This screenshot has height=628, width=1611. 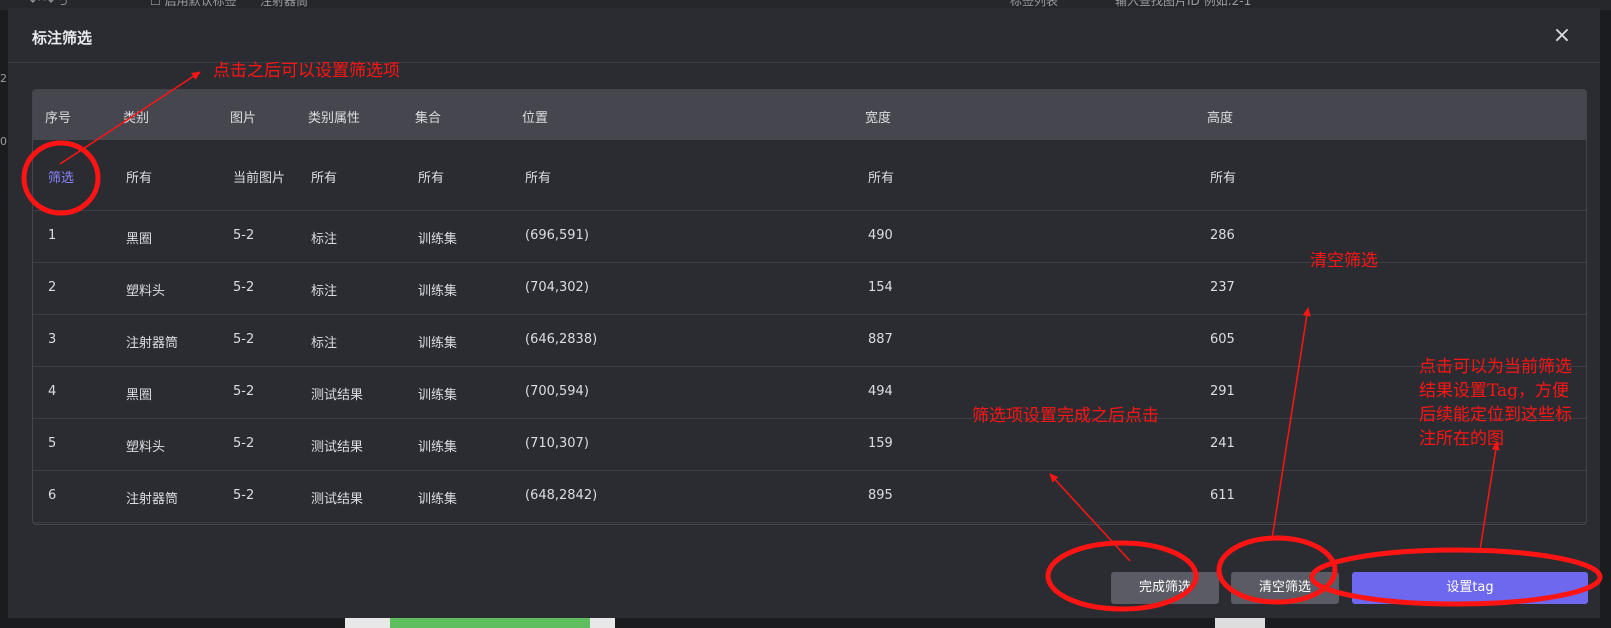 What do you see at coordinates (1456, 577) in the screenshot?
I see `set-tag-highlight-circle` at bounding box center [1456, 577].